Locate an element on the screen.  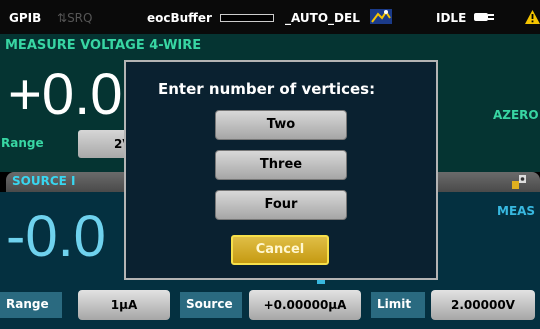
plug-icon is located at coordinates (485, 17).